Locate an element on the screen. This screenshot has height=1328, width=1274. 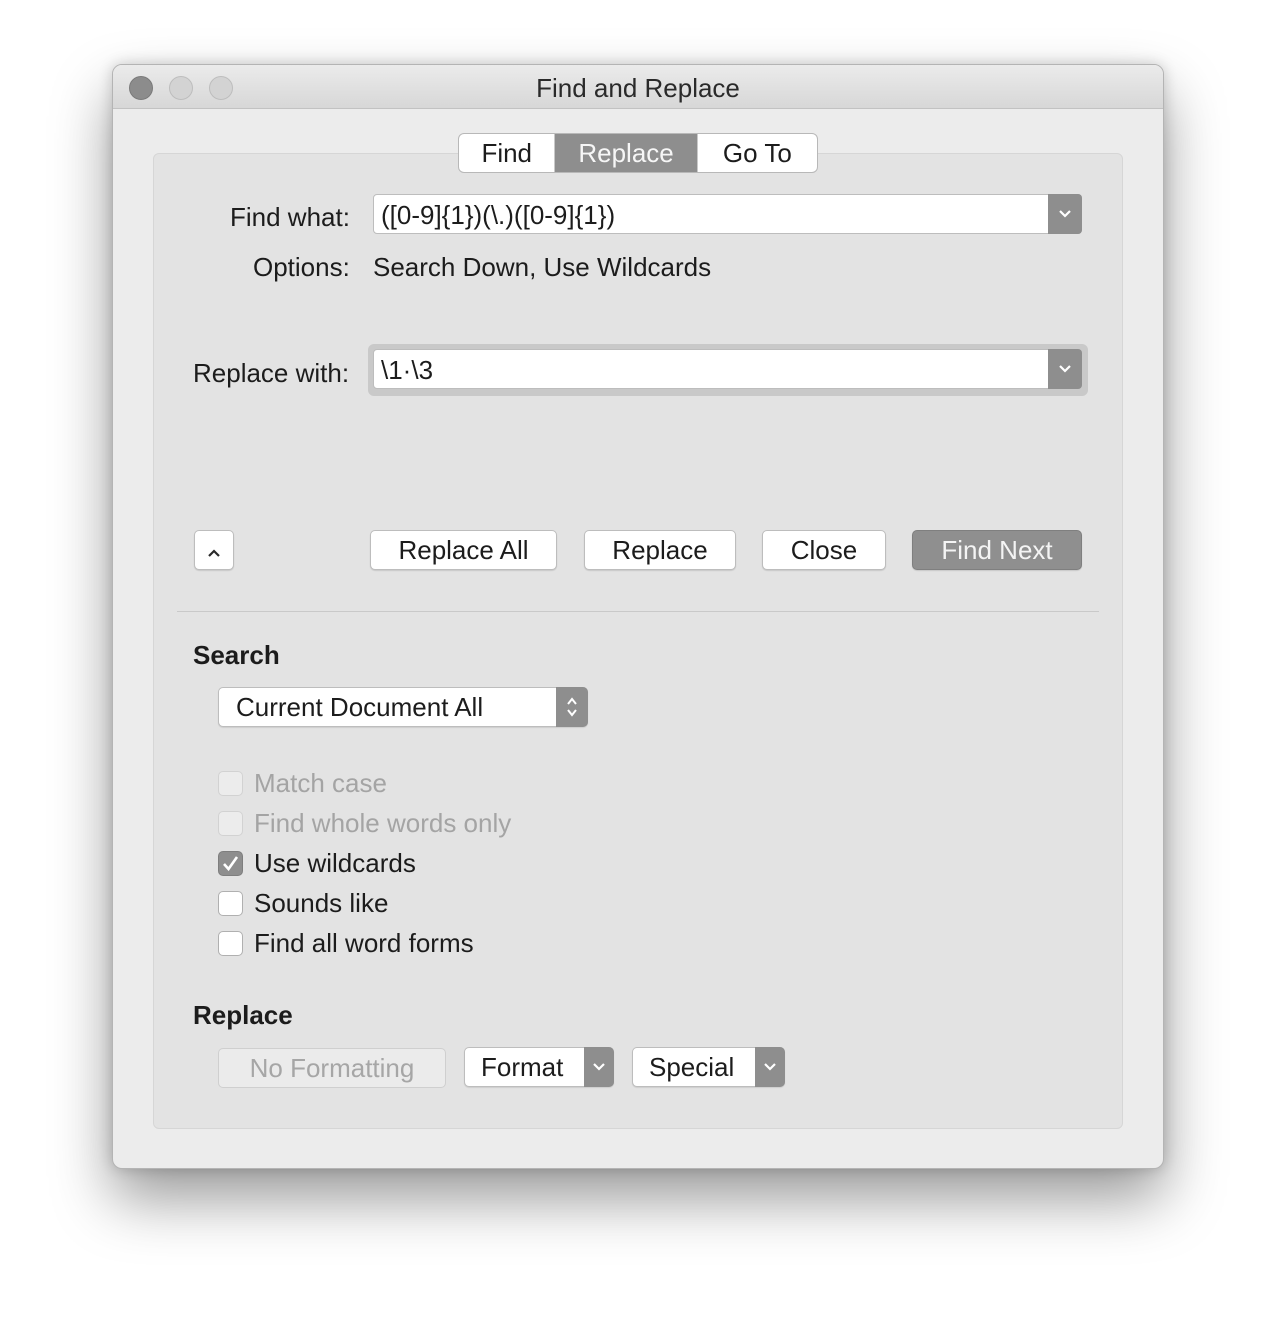
format-menu-button: Format is located at coordinates (539, 1067).